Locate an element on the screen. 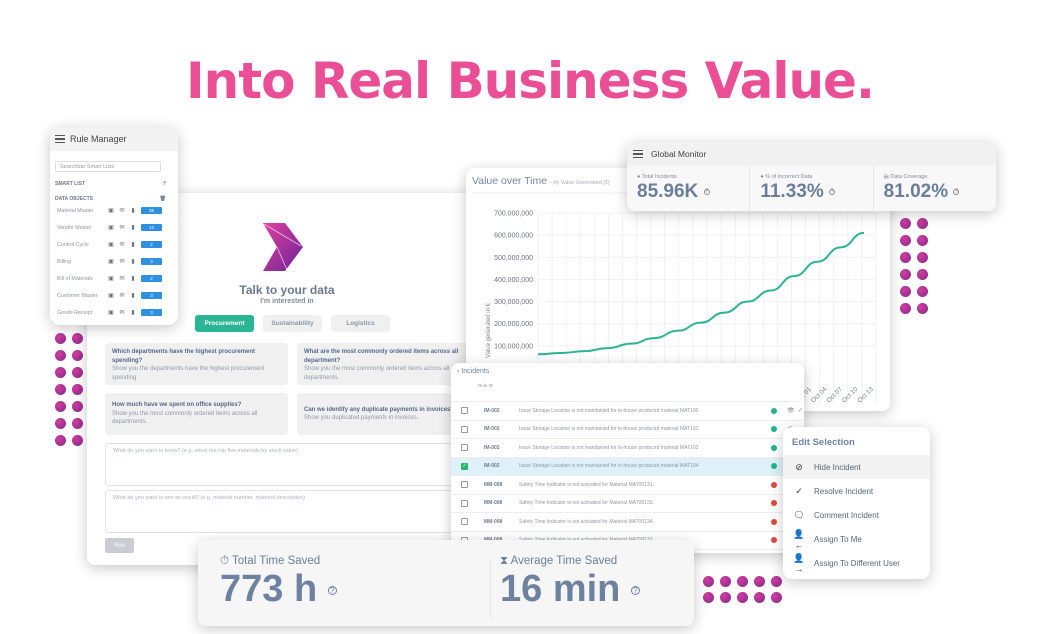  menu-item-hide-incident: ⊘ Hide Incident is located at coordinates (856, 467).